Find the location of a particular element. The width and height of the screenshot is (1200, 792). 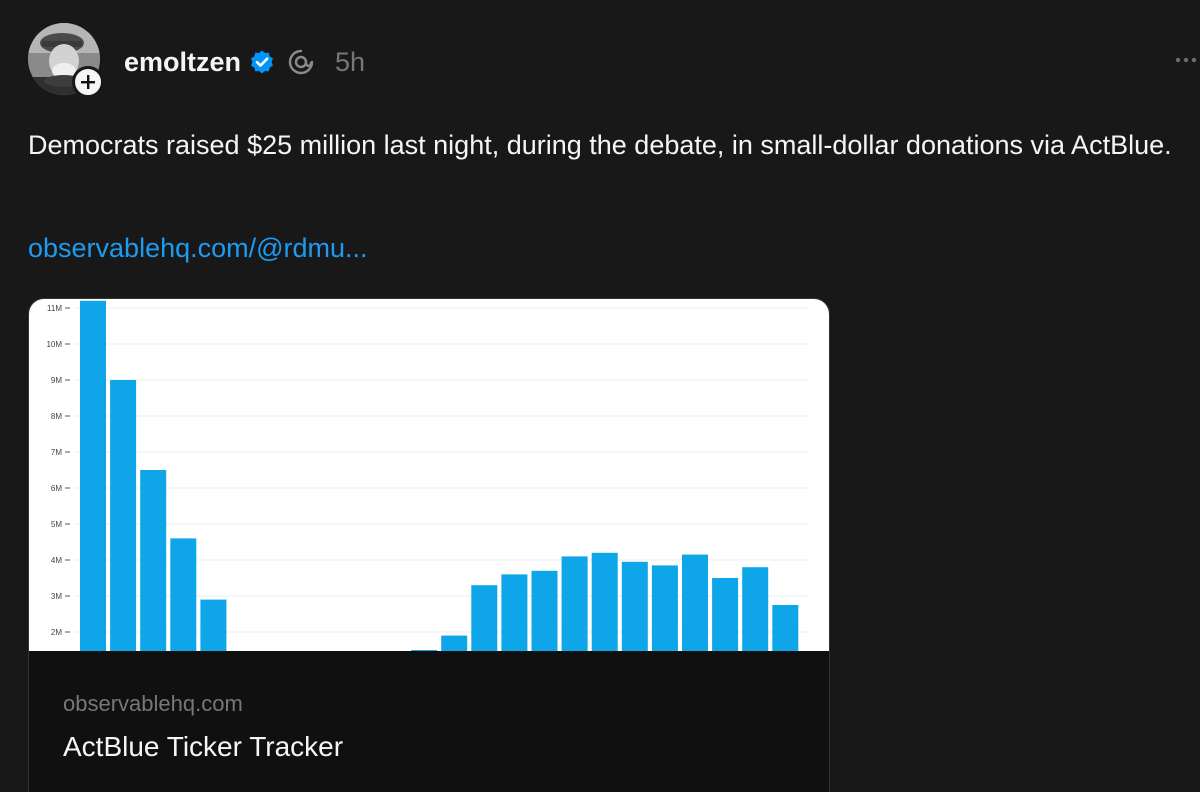

card-domain: observablehq.com is located at coordinates (153, 703).